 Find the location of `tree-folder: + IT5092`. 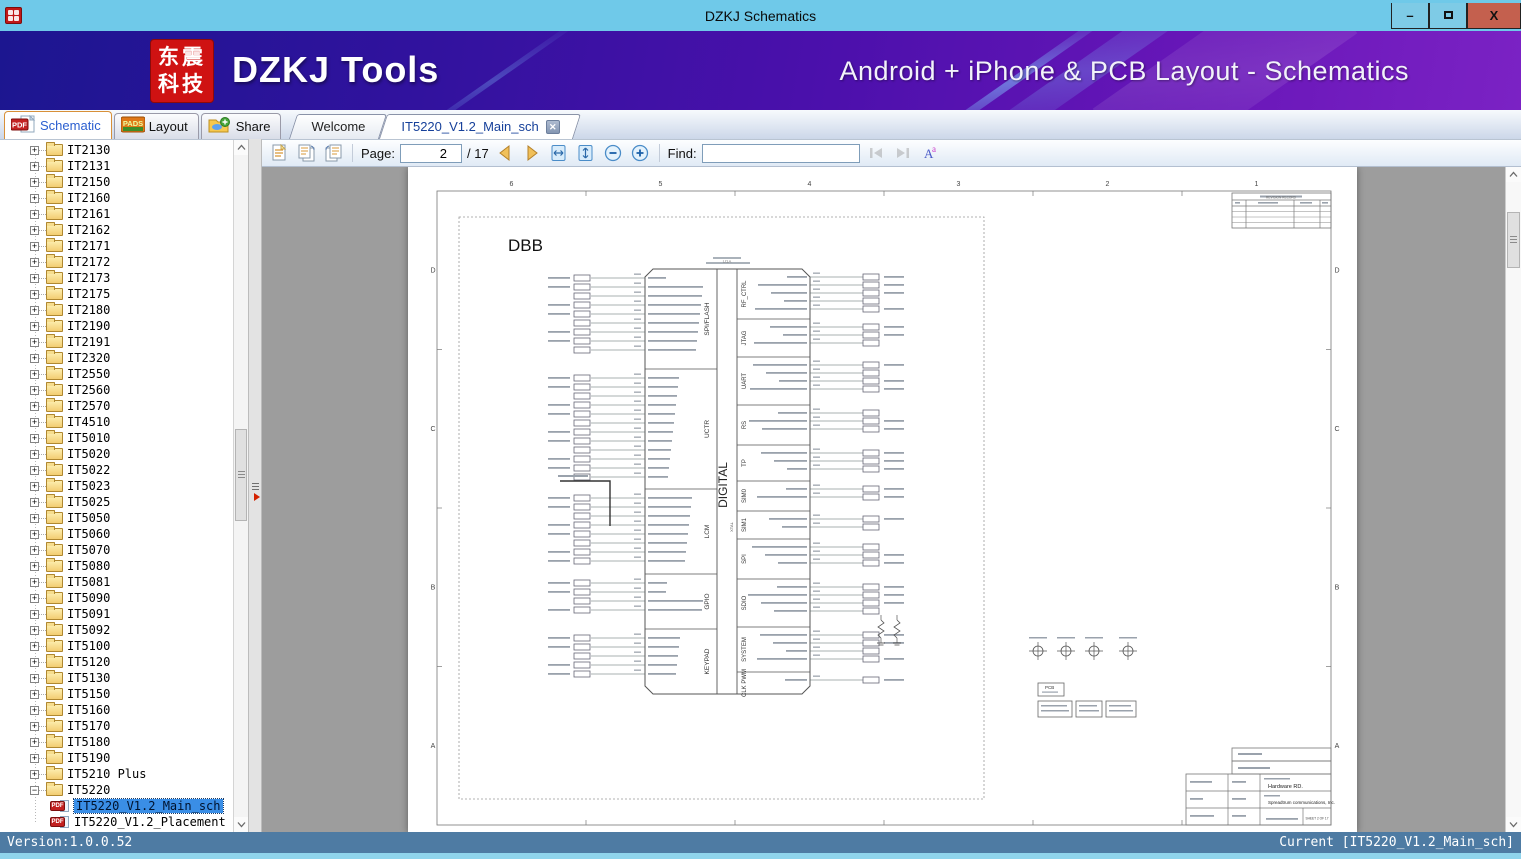

tree-folder: + IT5092 is located at coordinates (116, 630).